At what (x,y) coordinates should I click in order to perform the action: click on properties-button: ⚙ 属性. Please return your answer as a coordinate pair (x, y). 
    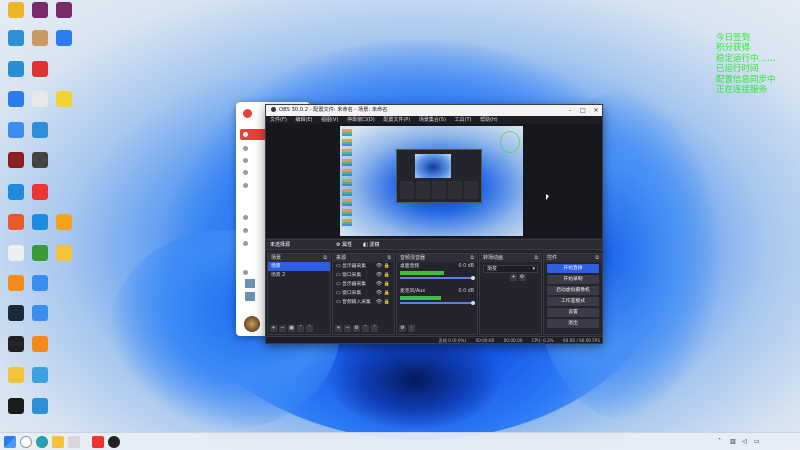
    Looking at the image, I should click on (344, 245).